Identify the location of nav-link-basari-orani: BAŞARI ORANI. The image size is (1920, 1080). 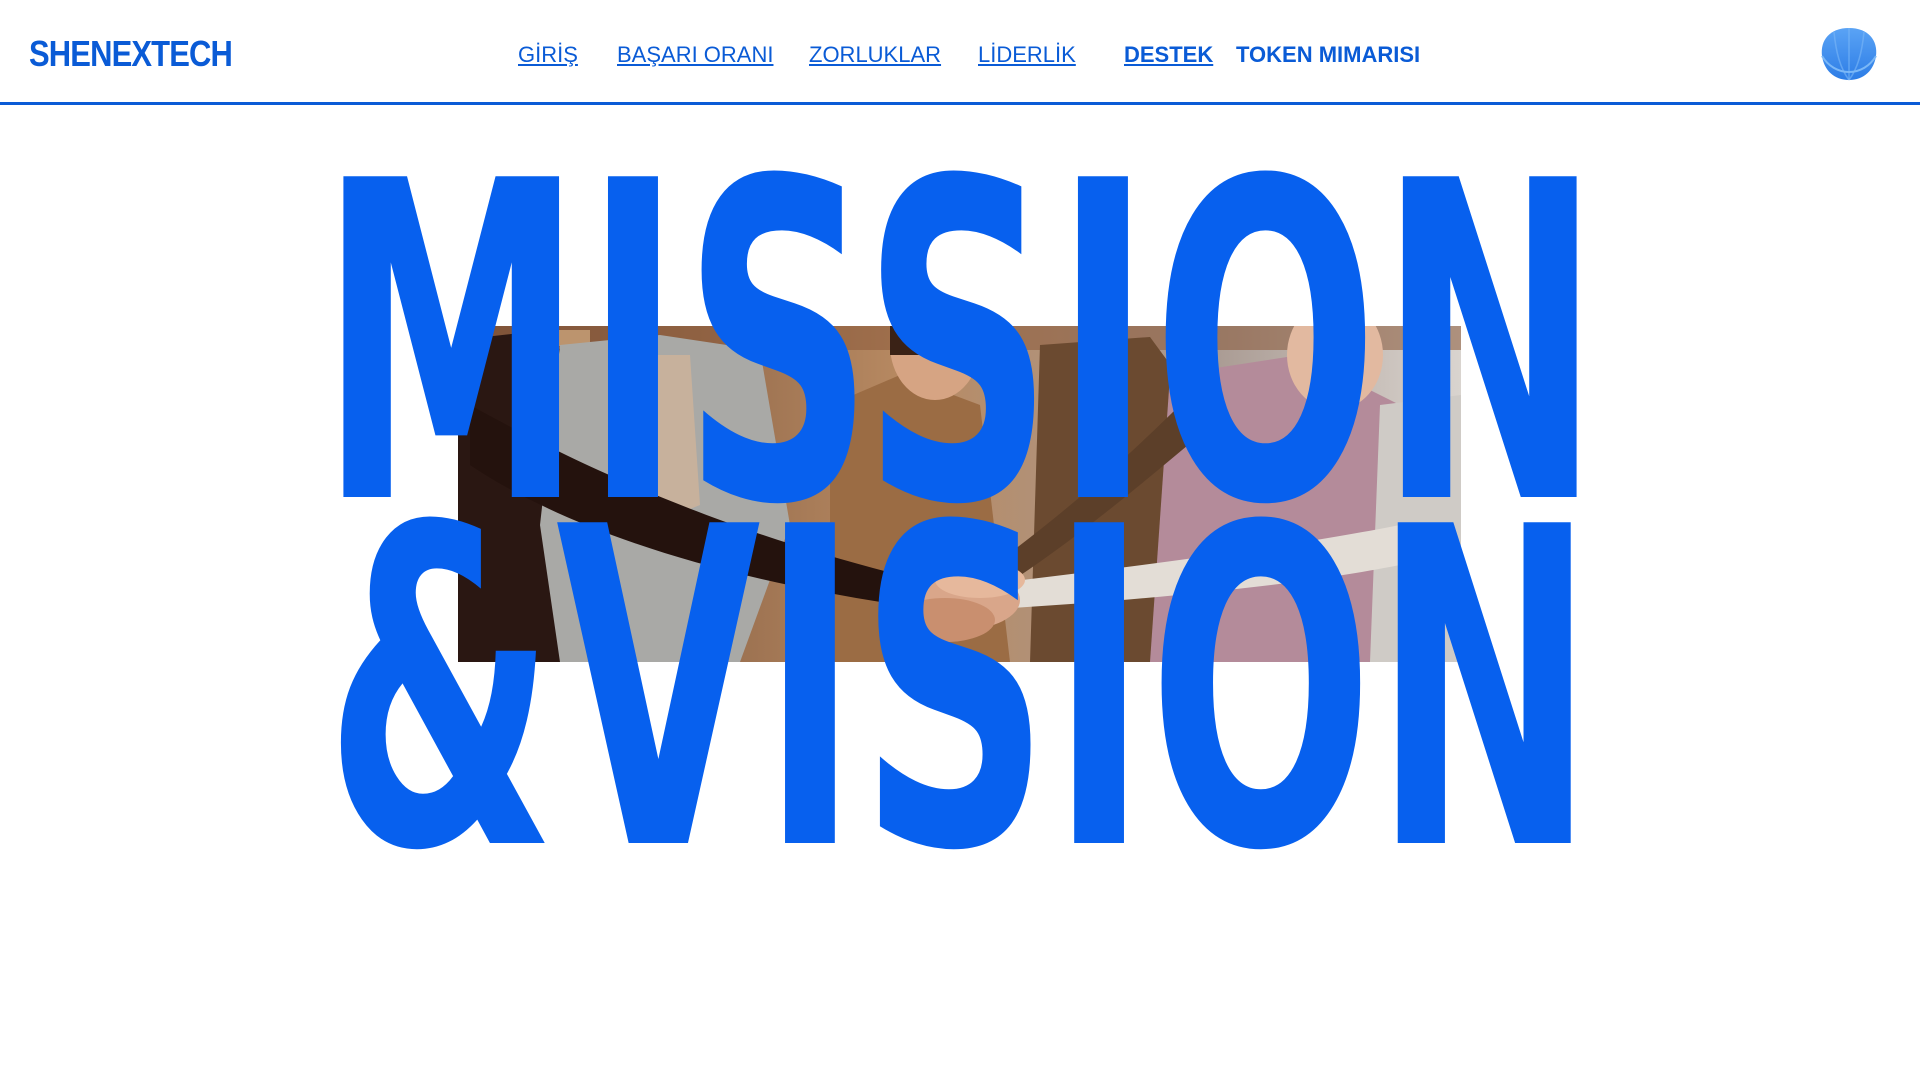
(695, 55).